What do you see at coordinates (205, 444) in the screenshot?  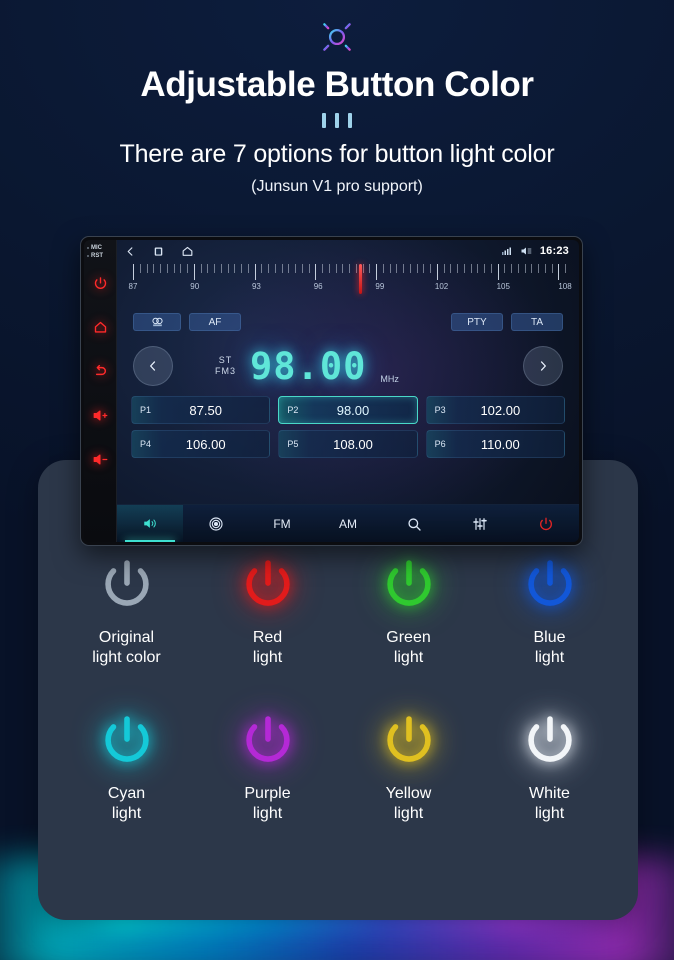 I see `preset-value: 106.00` at bounding box center [205, 444].